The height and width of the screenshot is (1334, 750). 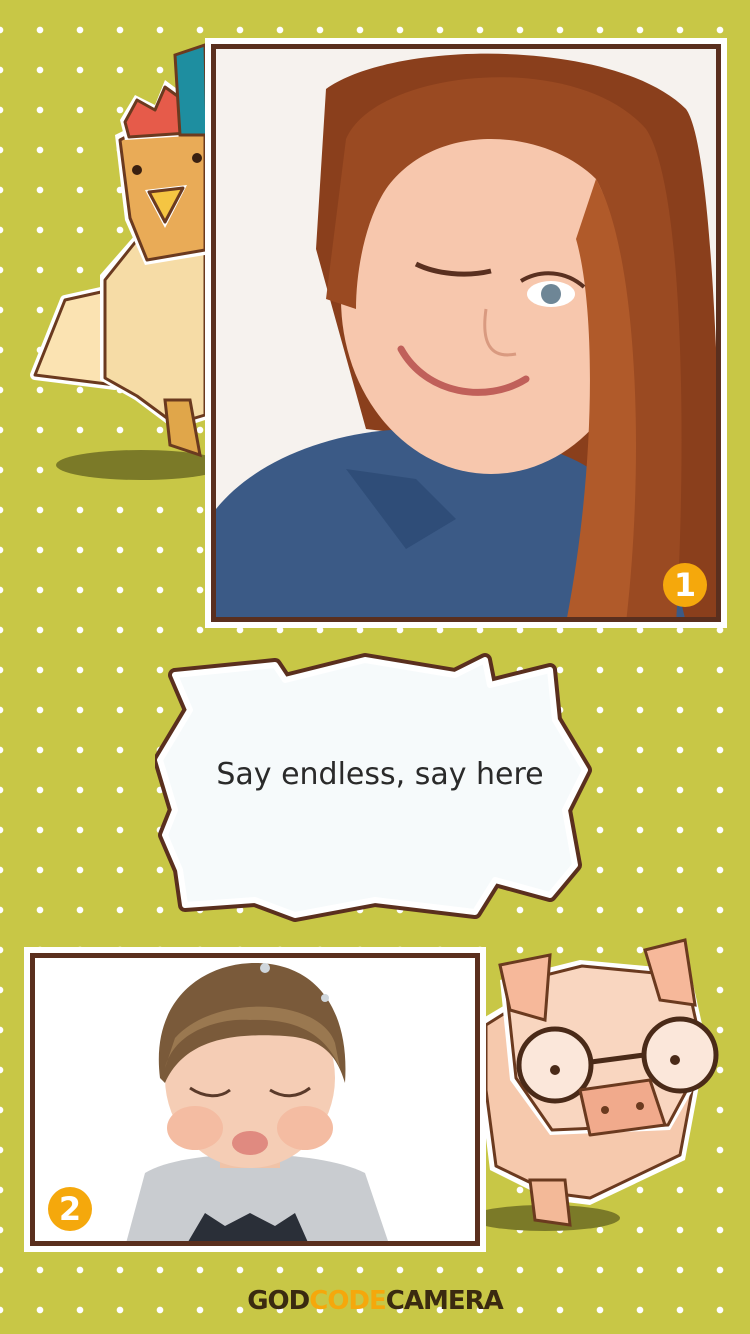 I want to click on chicken-illustration-icon, so click(x=119, y=250).